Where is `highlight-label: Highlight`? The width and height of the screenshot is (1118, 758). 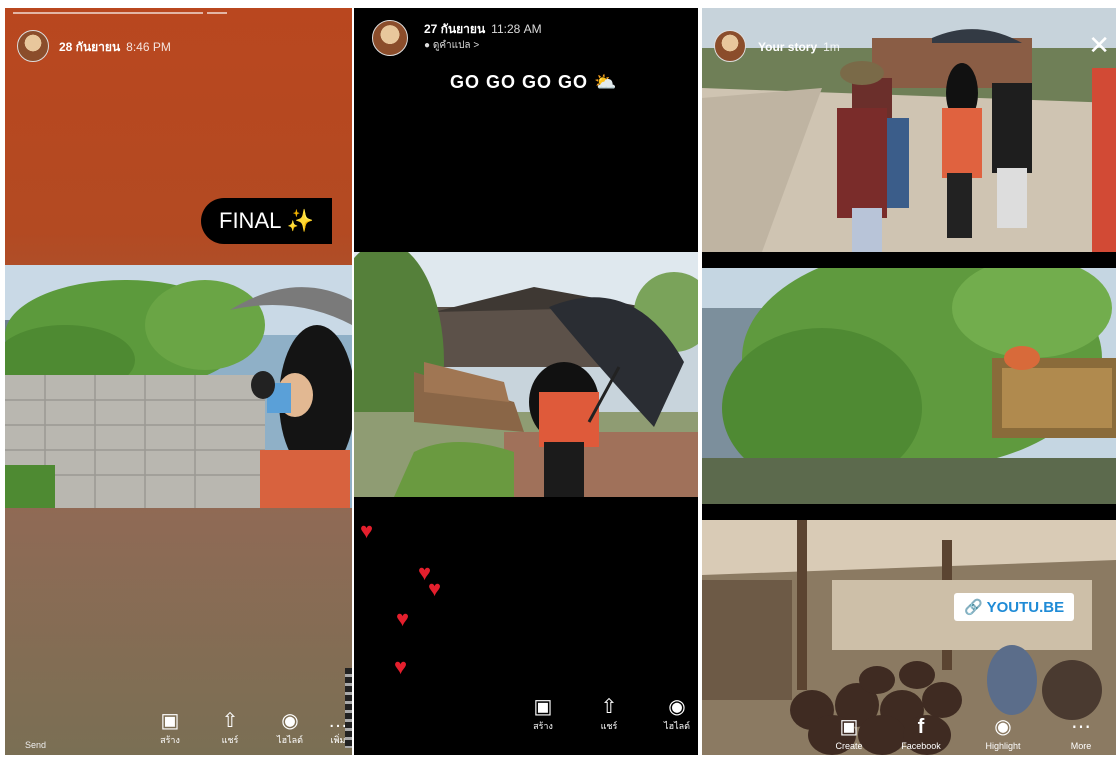
highlight-label: Highlight is located at coordinates (1003, 746).